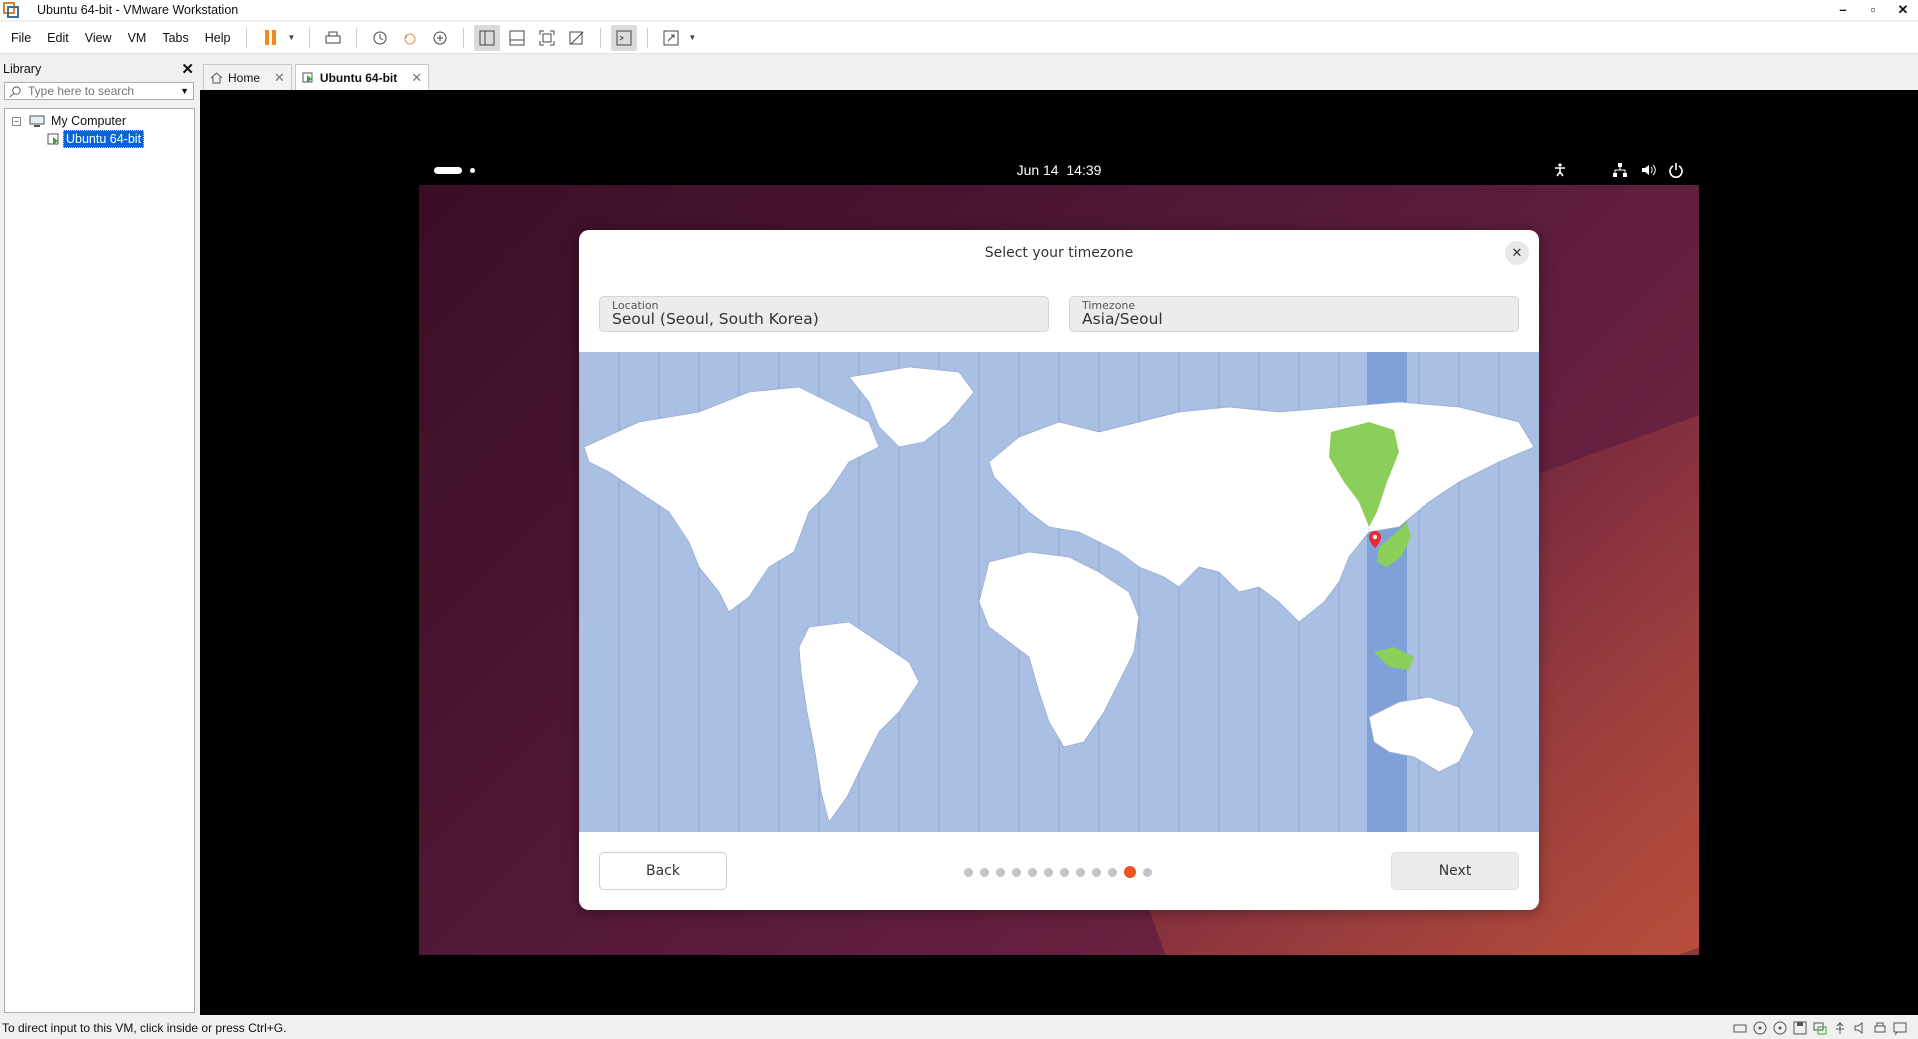 The width and height of the screenshot is (1918, 1039). I want to click on library-title: Library, so click(22, 69).